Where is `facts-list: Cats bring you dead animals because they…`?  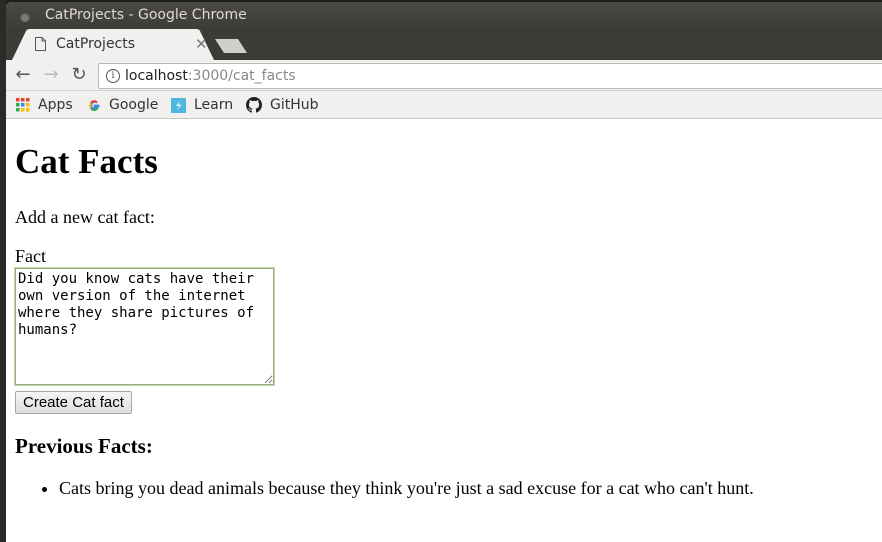
facts-list: Cats bring you dead animals because they… is located at coordinates (397, 488).